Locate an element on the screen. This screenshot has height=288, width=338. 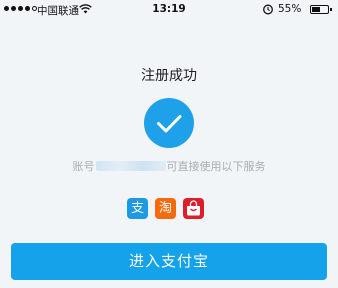
alipay-icon: 支 is located at coordinates (137, 208).